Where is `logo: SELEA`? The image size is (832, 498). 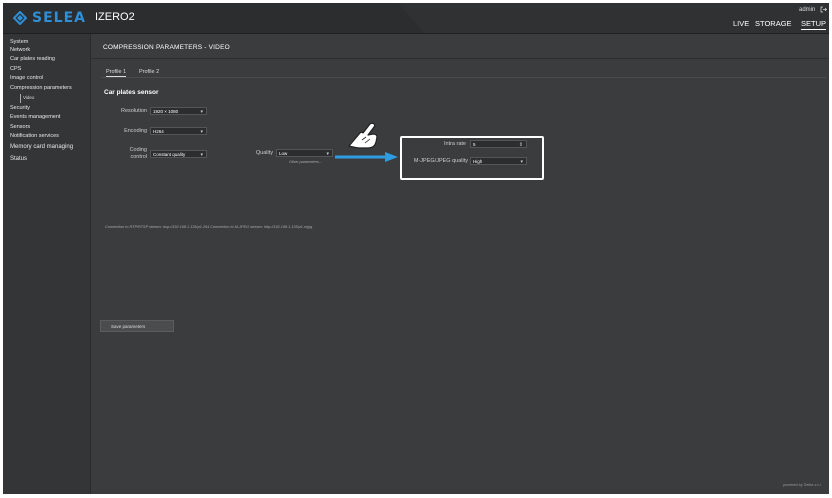 logo: SELEA is located at coordinates (49, 18).